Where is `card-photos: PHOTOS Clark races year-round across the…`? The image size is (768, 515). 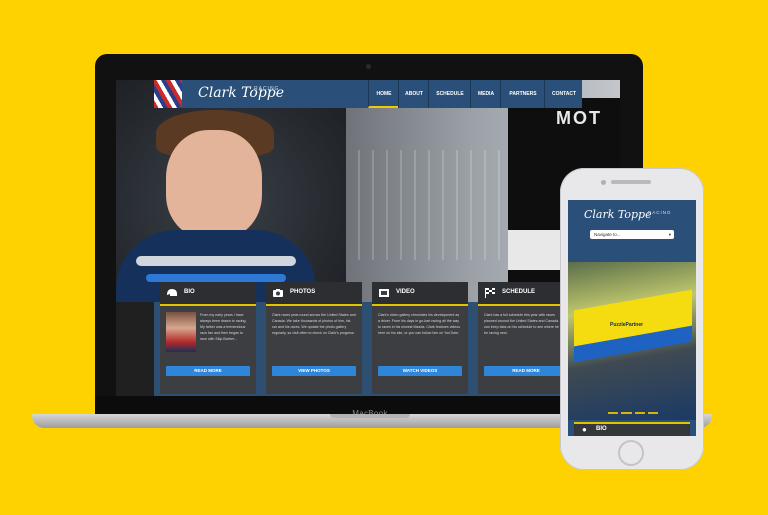
card-photos: PHOTOS Clark races year-round across the… is located at coordinates (314, 338).